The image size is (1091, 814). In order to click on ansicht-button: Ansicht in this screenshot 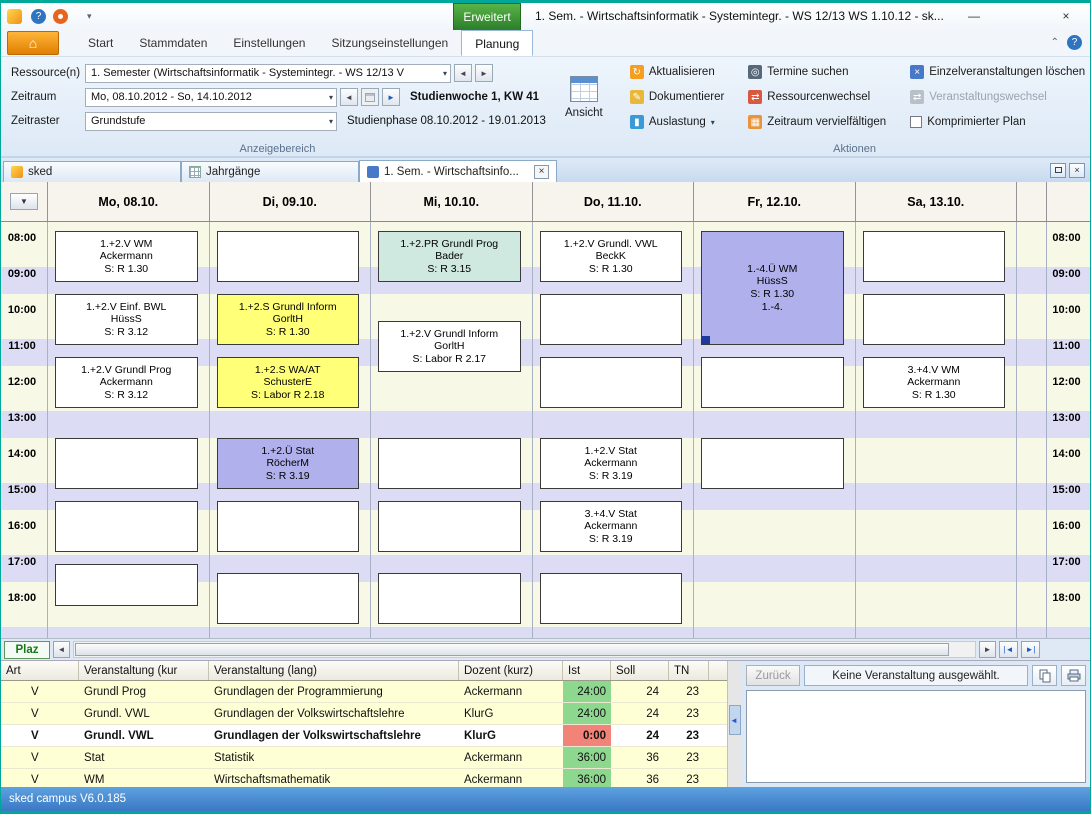, I will do `click(584, 97)`.